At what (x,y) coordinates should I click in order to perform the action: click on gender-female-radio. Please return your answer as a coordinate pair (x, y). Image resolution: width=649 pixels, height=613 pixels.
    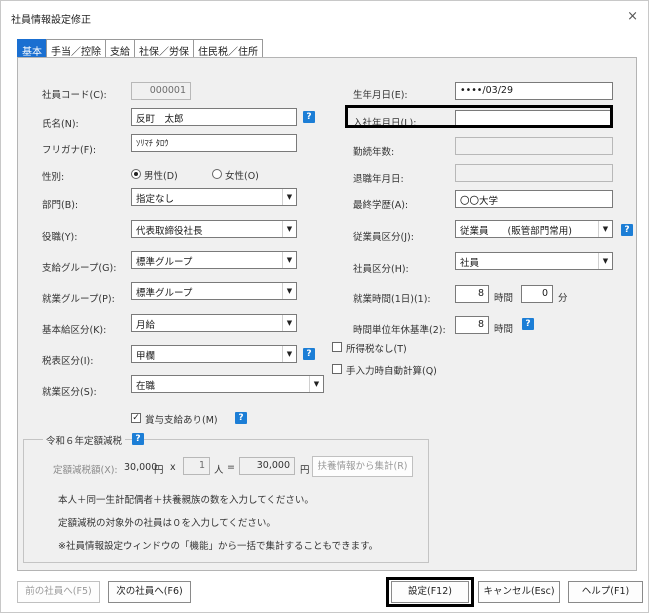
    Looking at the image, I should click on (217, 174).